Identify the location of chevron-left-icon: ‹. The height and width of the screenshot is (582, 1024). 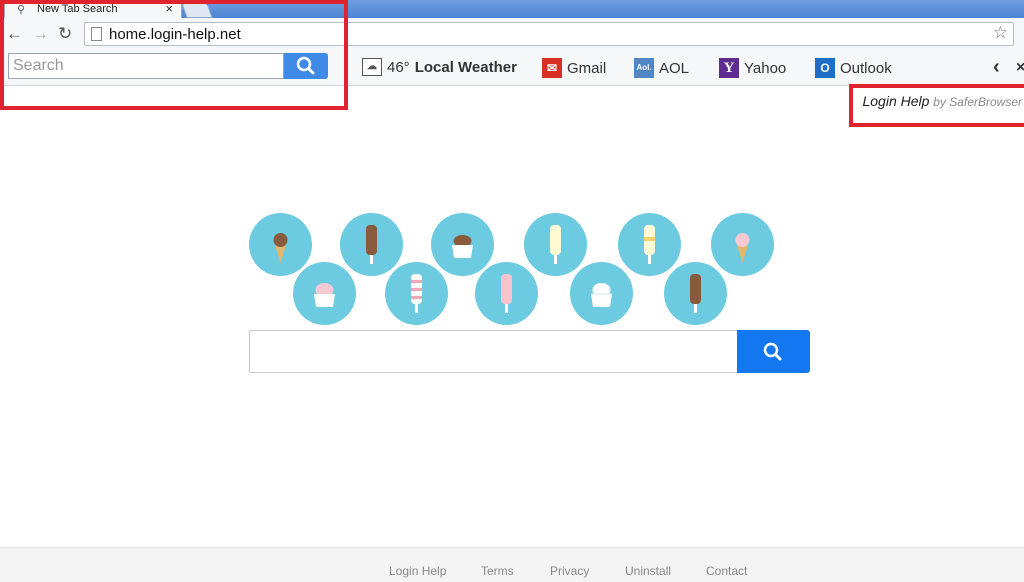
(996, 67).